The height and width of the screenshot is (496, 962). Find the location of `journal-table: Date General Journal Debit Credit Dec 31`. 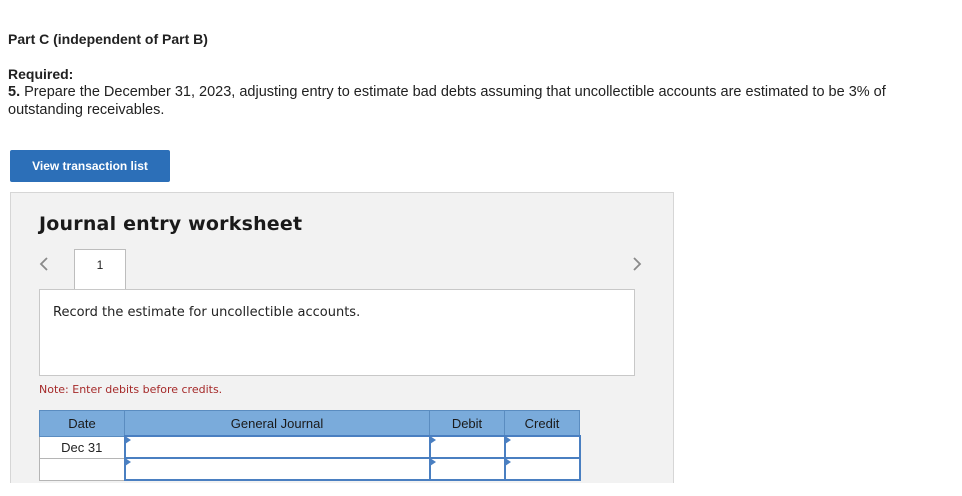

journal-table: Date General Journal Debit Credit Dec 31 is located at coordinates (310, 445).